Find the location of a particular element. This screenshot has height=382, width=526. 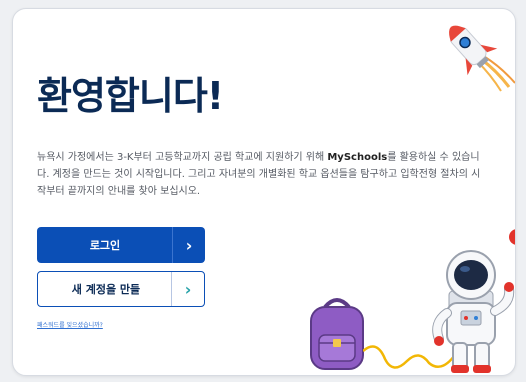

create-account-button: 새 계정을 만들 › is located at coordinates (121, 289).